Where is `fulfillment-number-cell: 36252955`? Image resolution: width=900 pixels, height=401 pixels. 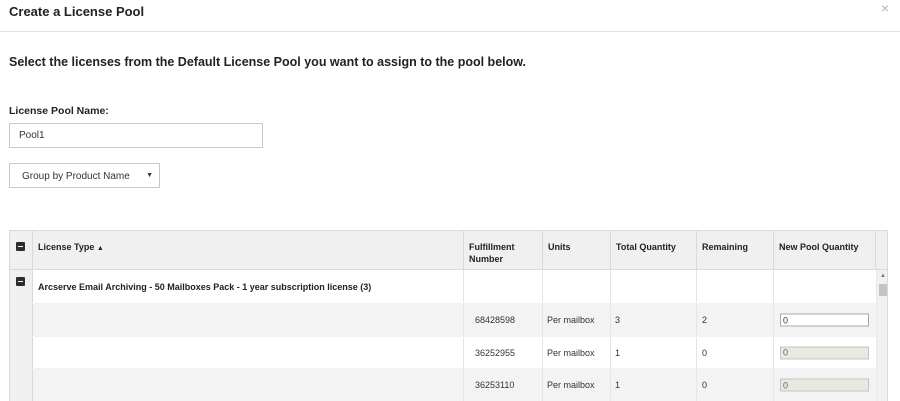
fulfillment-number-cell: 36252955 is located at coordinates (503, 352).